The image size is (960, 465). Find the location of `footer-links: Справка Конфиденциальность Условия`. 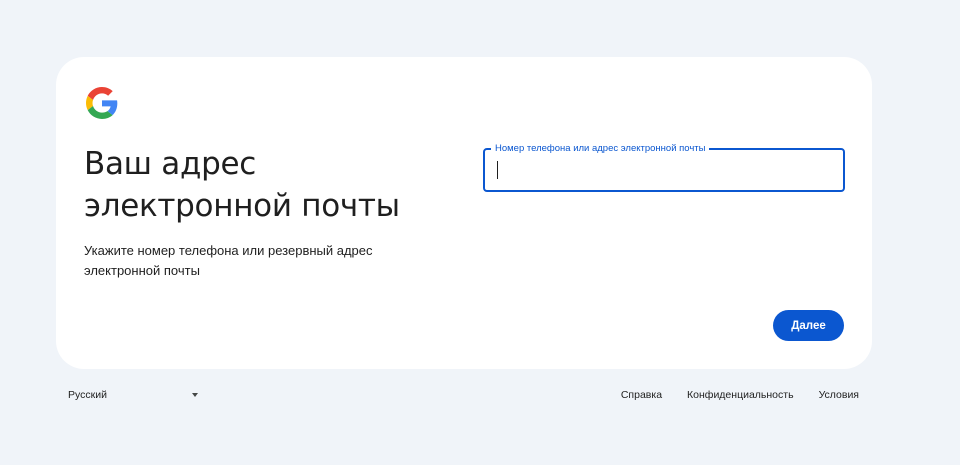

footer-links: Справка Конфиденциальность Условия is located at coordinates (740, 395).